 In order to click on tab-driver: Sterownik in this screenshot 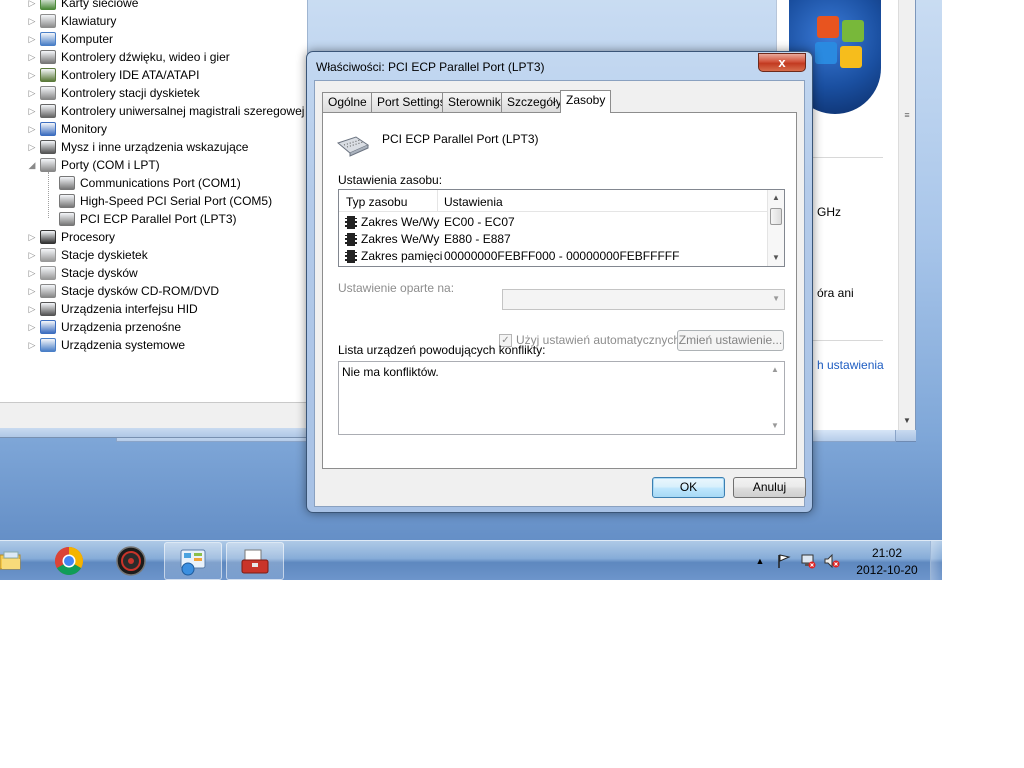, I will do `click(474, 102)`.